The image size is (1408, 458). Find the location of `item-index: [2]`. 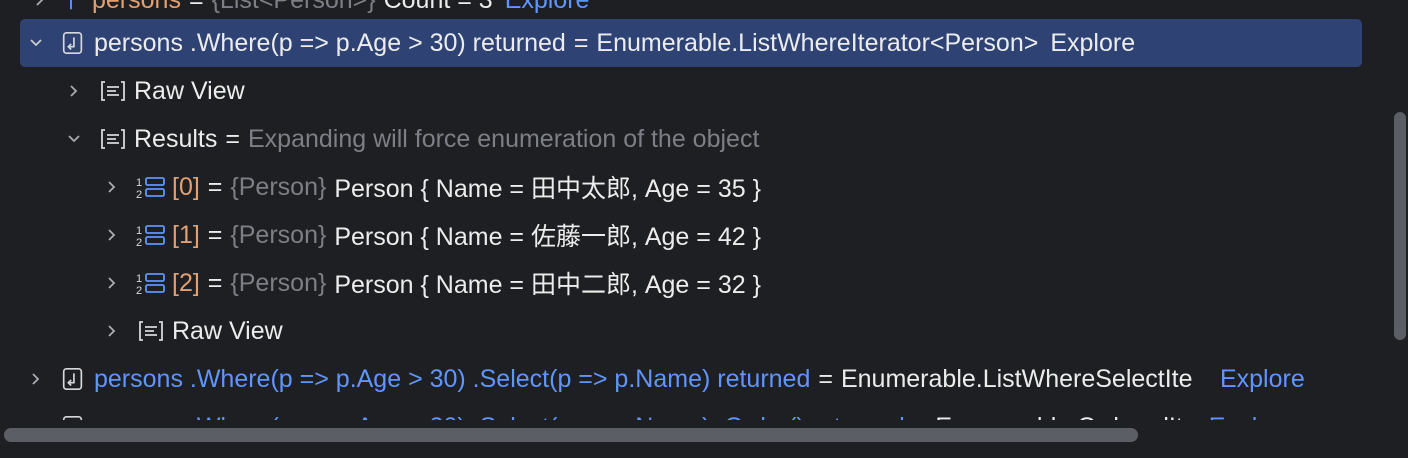

item-index: [2] is located at coordinates (186, 282).